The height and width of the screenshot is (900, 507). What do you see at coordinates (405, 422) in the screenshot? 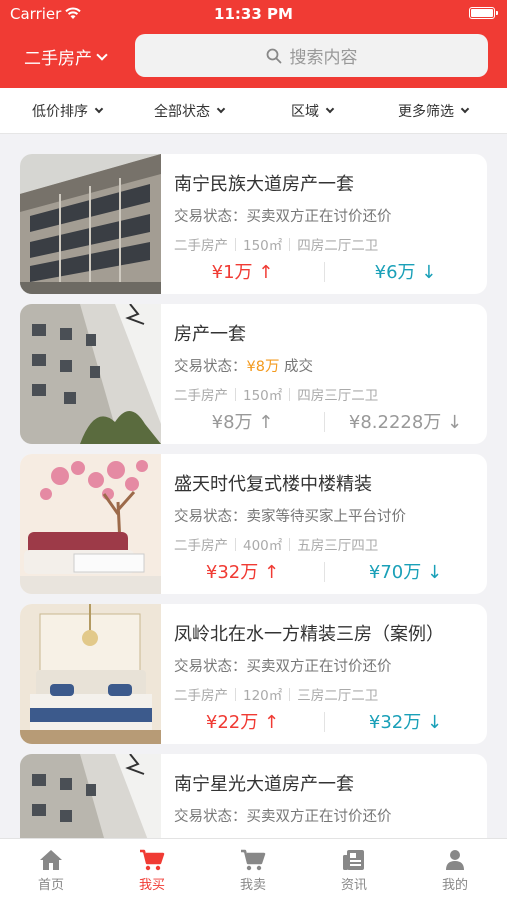
I see `price-max: ¥8.2228万 ↓` at bounding box center [405, 422].